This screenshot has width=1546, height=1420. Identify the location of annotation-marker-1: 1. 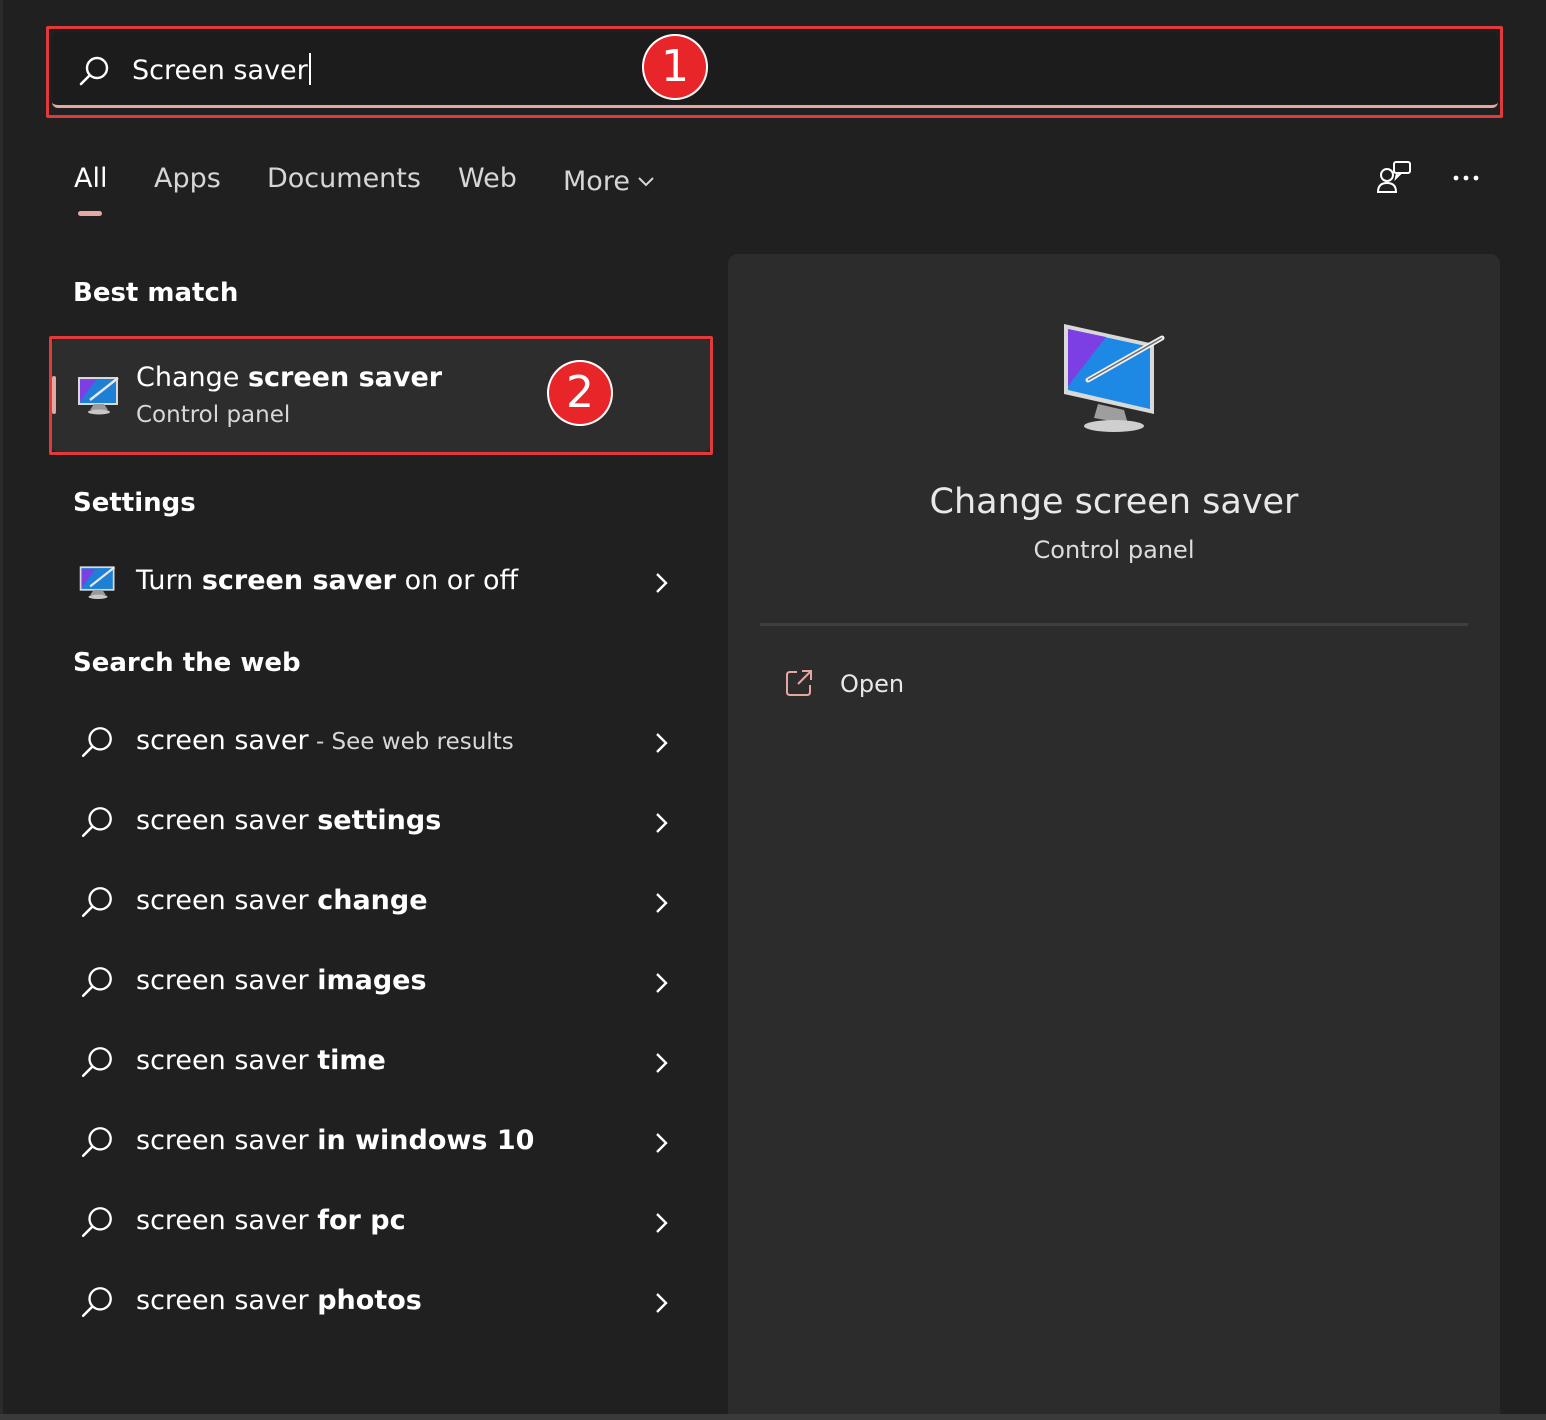
(675, 67).